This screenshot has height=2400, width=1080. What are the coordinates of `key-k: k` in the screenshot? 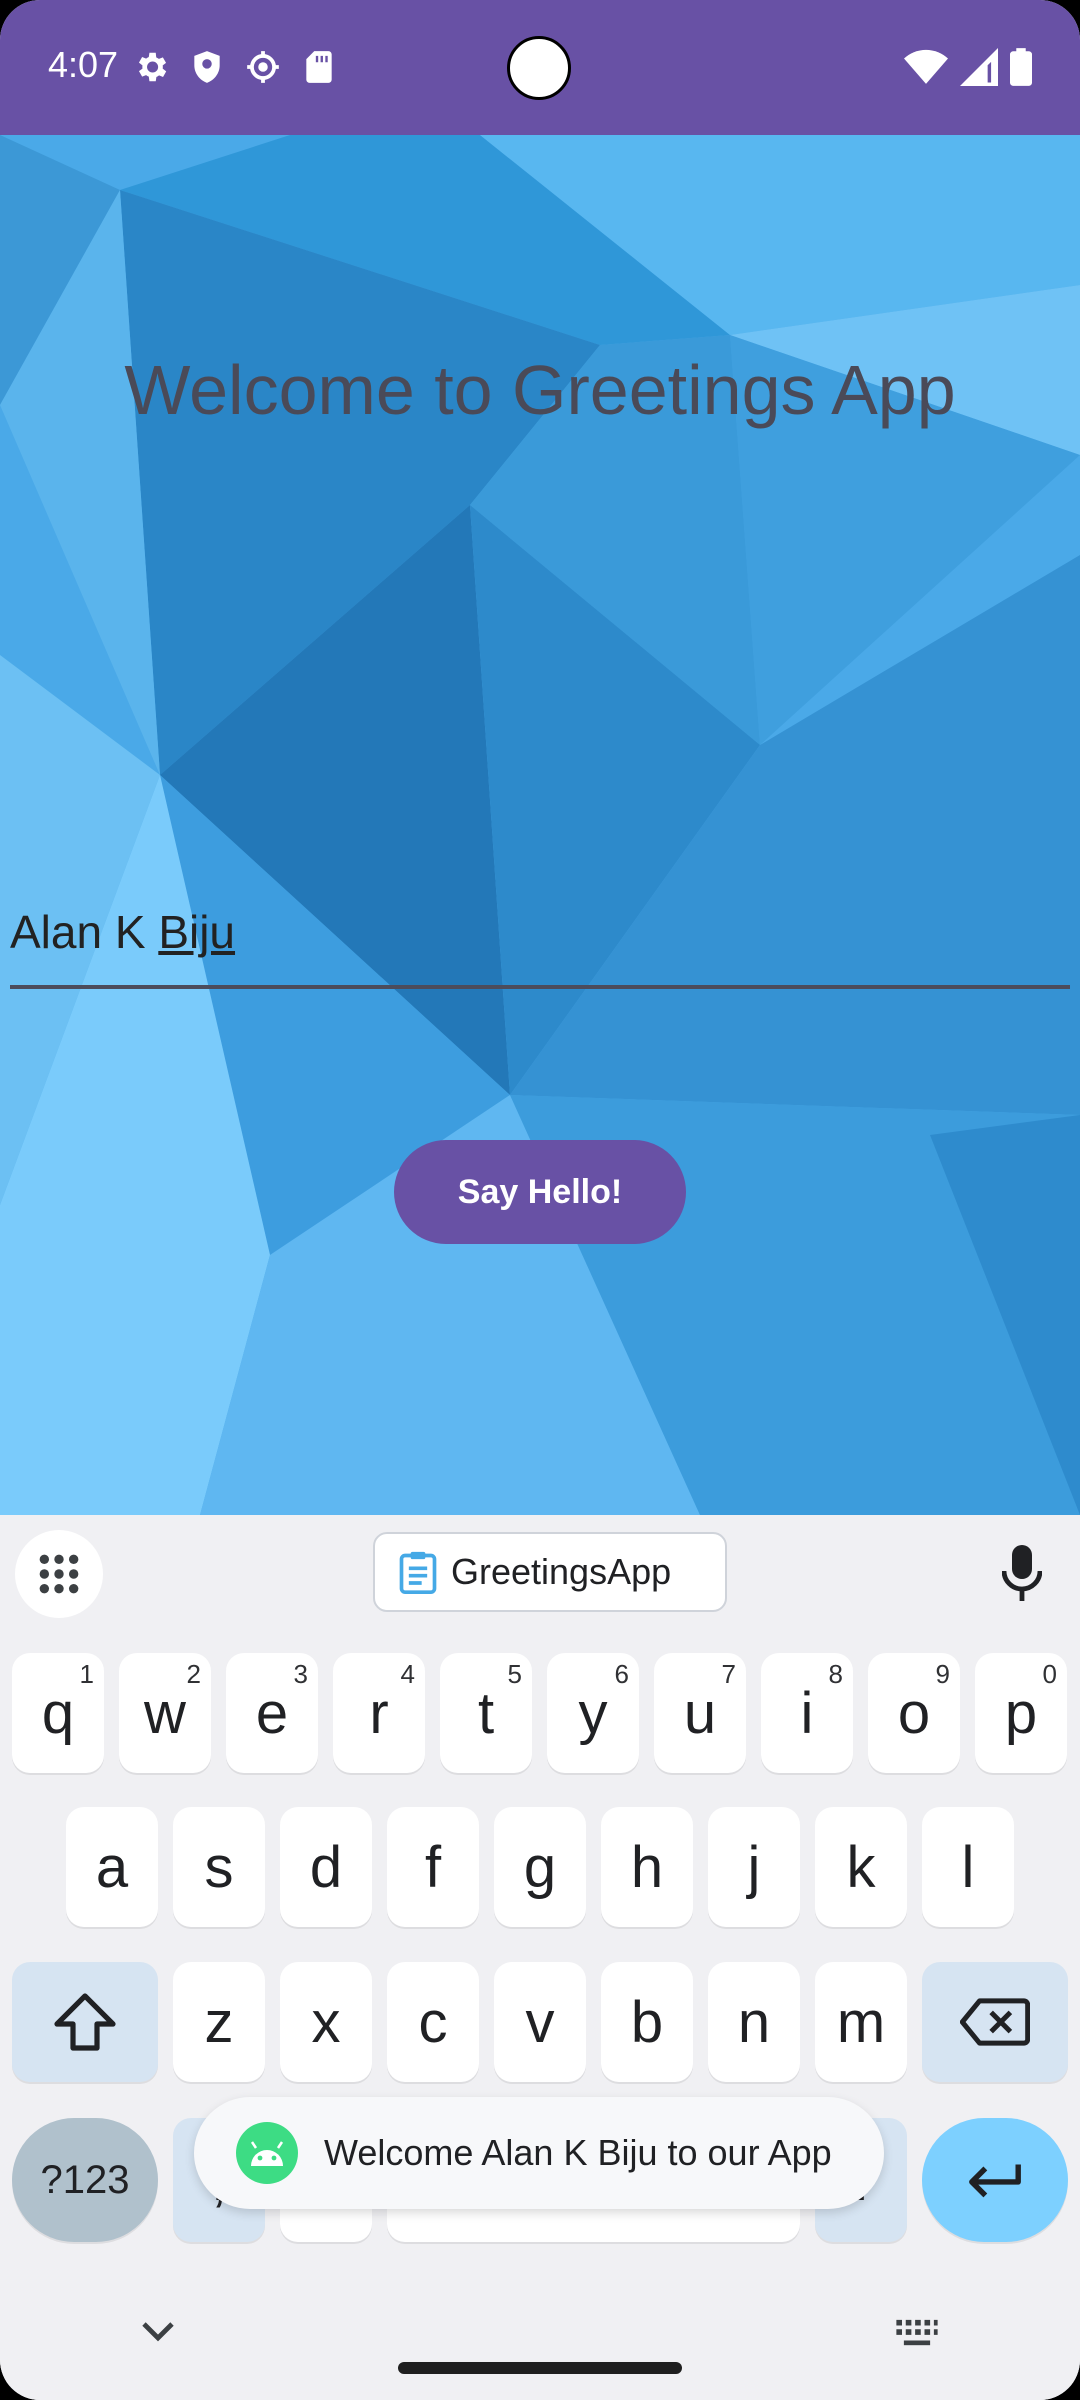 It's located at (861, 1867).